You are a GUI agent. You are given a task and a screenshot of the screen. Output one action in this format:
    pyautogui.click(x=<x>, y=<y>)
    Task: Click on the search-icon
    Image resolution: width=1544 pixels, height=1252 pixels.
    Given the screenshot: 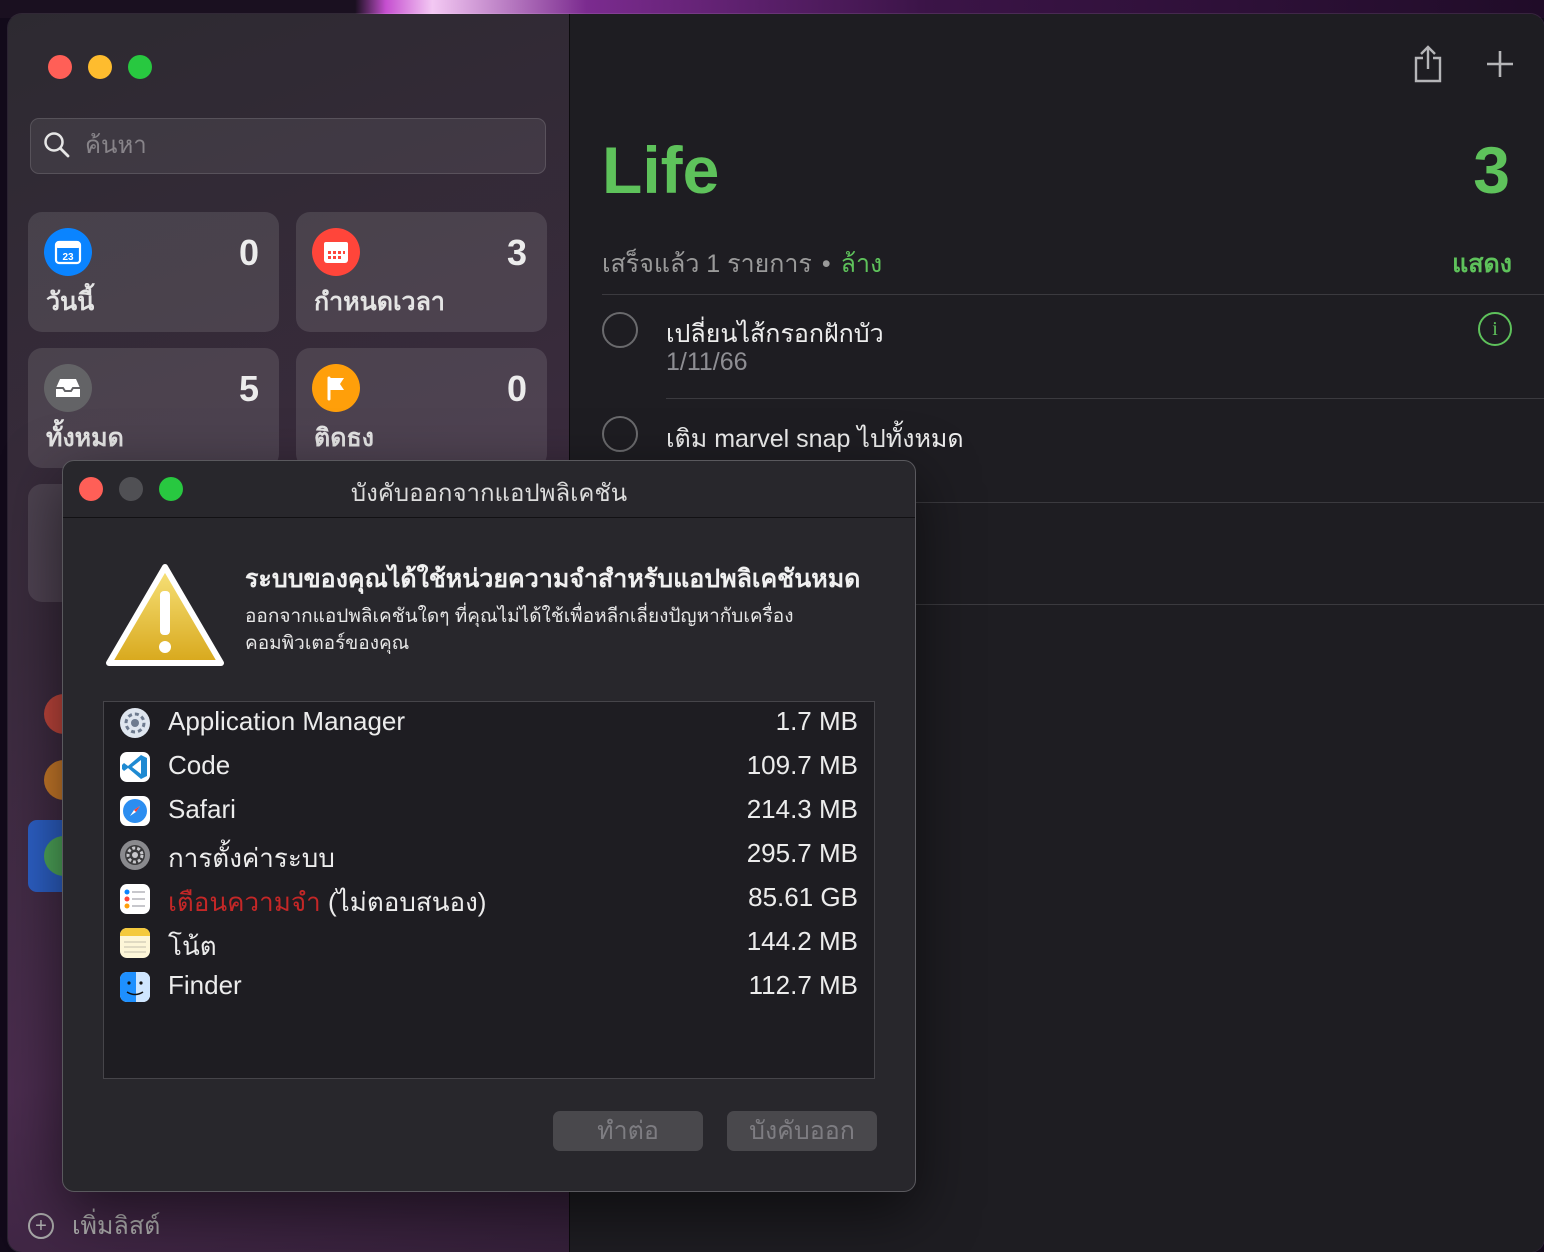 What is the action you would take?
    pyautogui.click(x=57, y=145)
    